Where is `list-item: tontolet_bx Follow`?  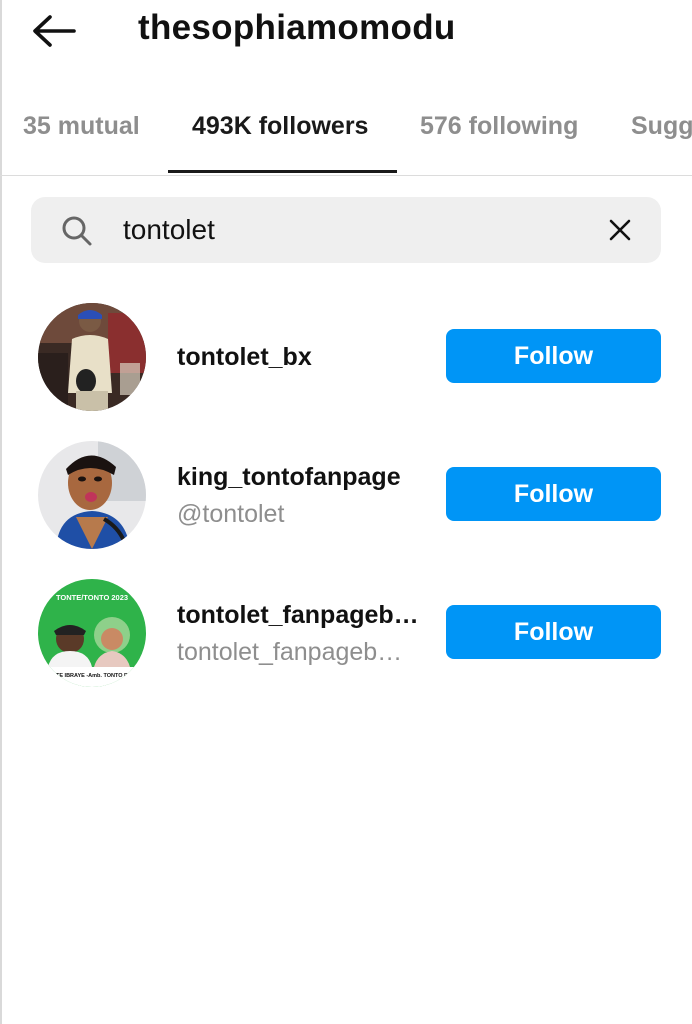
list-item: tontolet_bx Follow is located at coordinates (346, 358).